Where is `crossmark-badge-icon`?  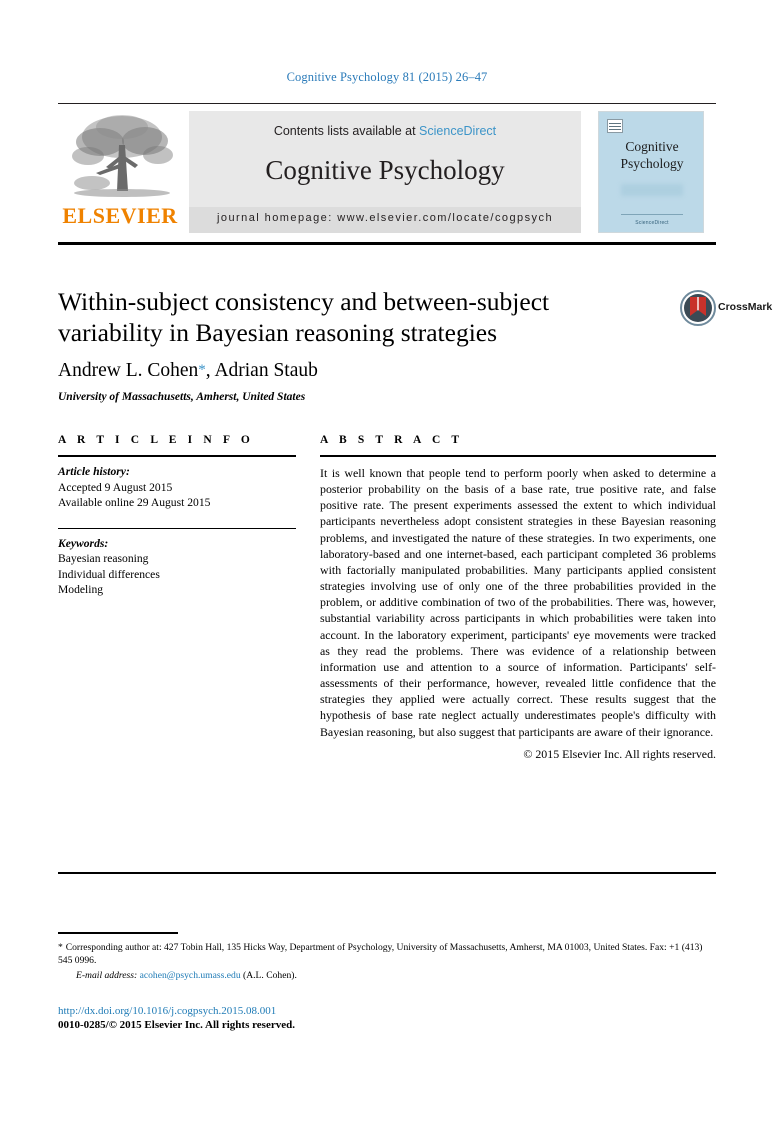 crossmark-badge-icon is located at coordinates (698, 308).